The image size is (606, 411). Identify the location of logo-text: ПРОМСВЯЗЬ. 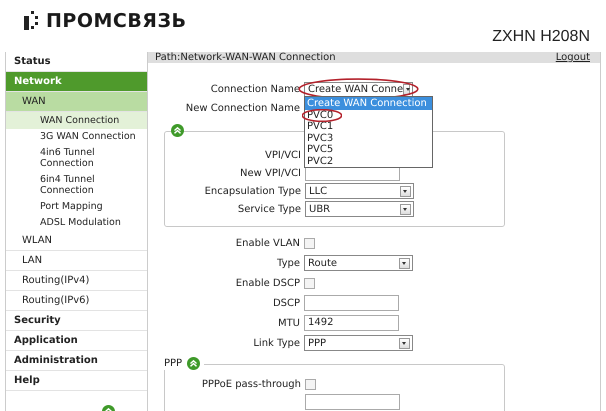
(116, 21).